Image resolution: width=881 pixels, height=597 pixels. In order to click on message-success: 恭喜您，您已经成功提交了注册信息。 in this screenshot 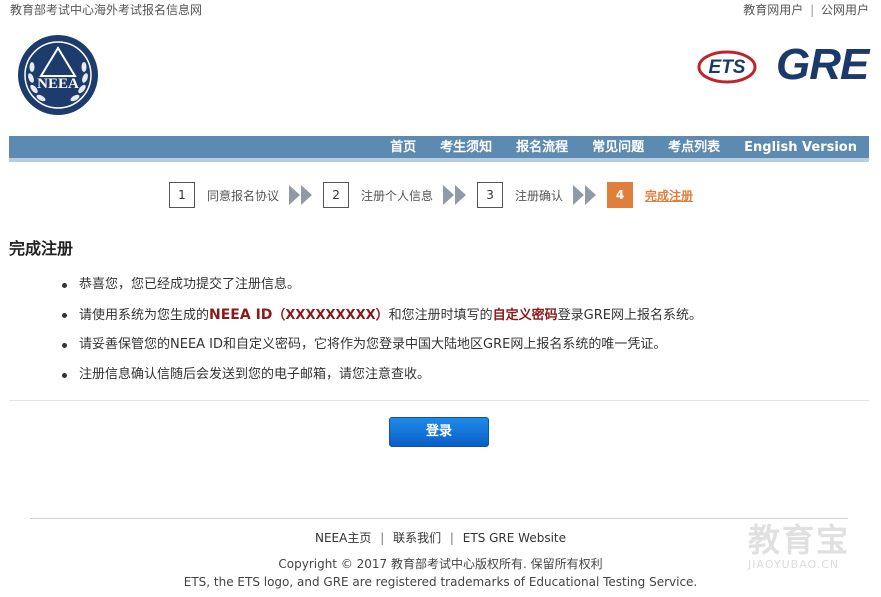, I will do `click(190, 284)`.